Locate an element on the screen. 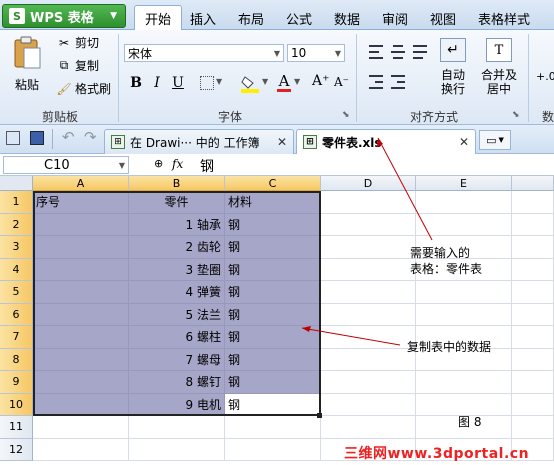 Image resolution: width=554 pixels, height=465 pixels. annotation-arrows is located at coordinates (367, 241).